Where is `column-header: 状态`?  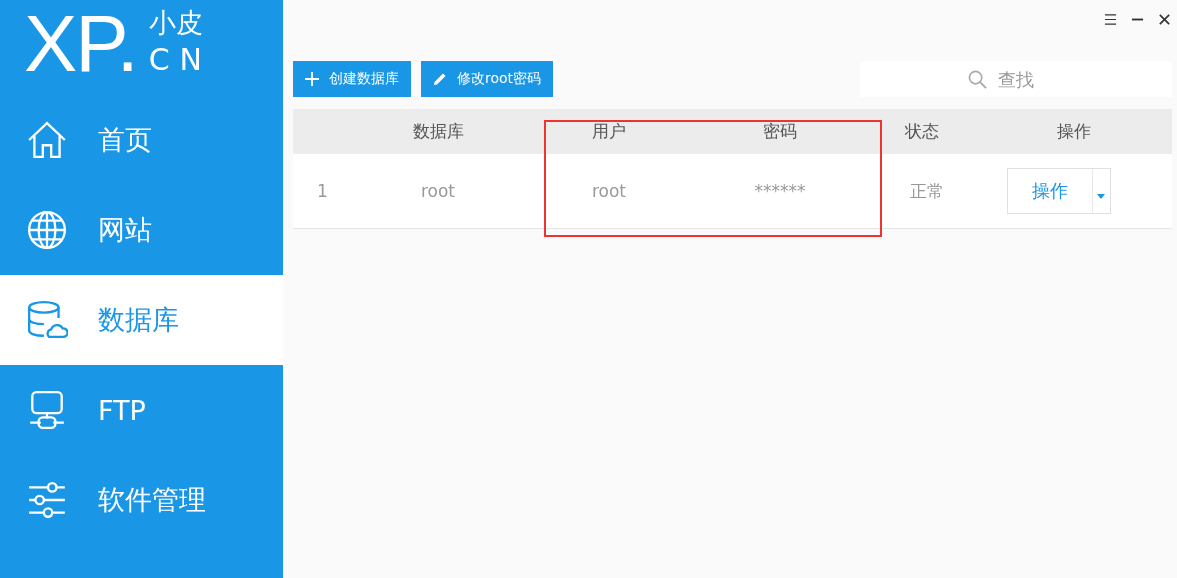 column-header: 状态 is located at coordinates (922, 131).